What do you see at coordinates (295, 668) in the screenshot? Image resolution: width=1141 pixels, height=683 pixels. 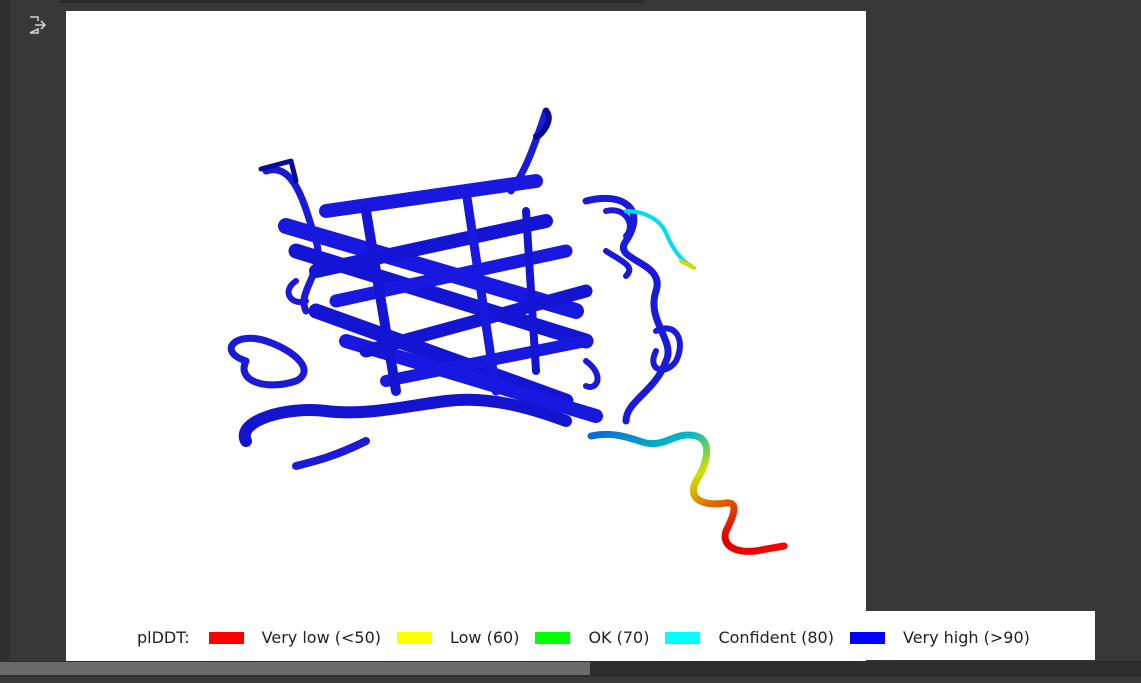 I see `horizontal-scrollbar-thumb` at bounding box center [295, 668].